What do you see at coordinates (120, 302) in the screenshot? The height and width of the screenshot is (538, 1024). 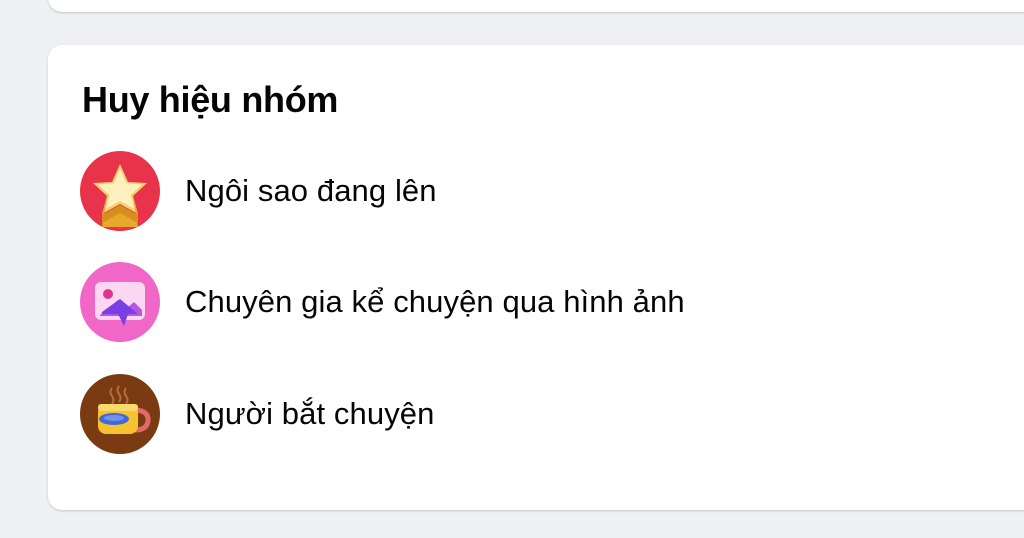 I see `visual-storyteller-icon` at bounding box center [120, 302].